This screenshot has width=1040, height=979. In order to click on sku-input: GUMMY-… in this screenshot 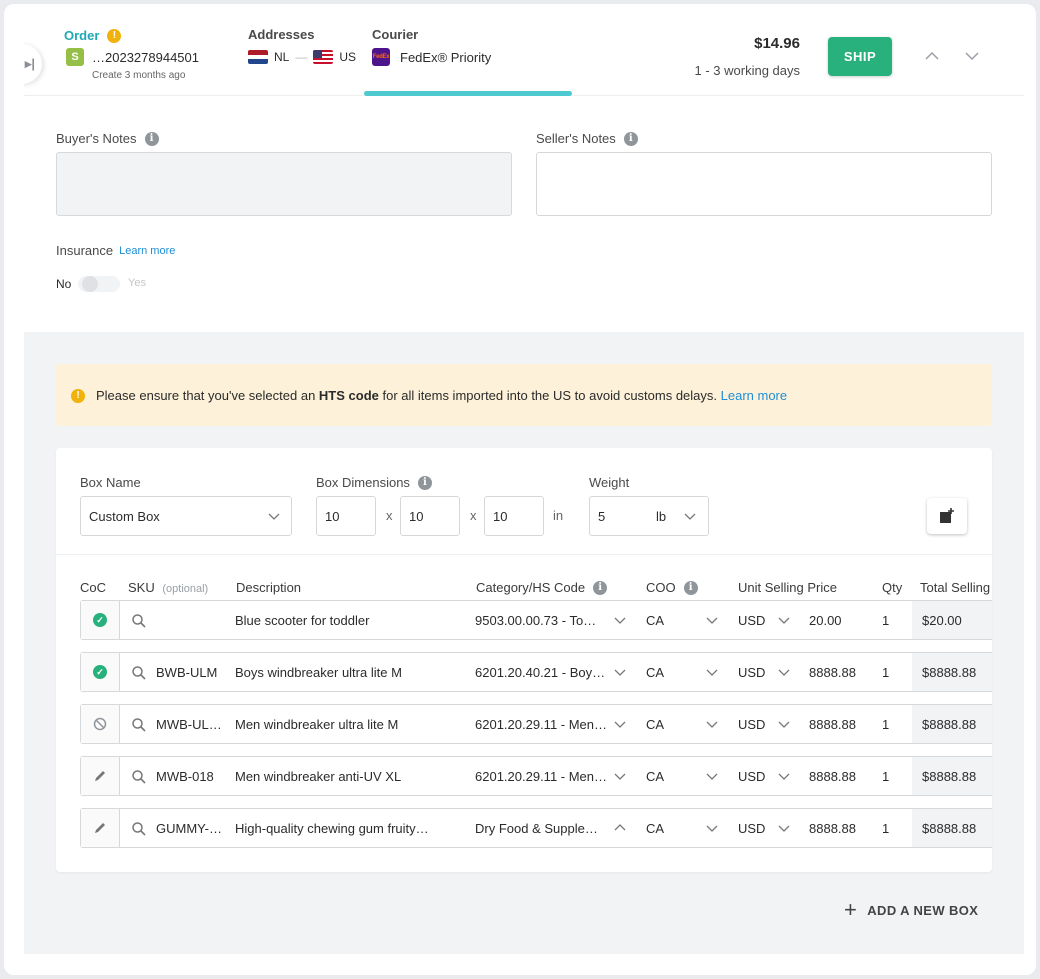, I will do `click(192, 828)`.